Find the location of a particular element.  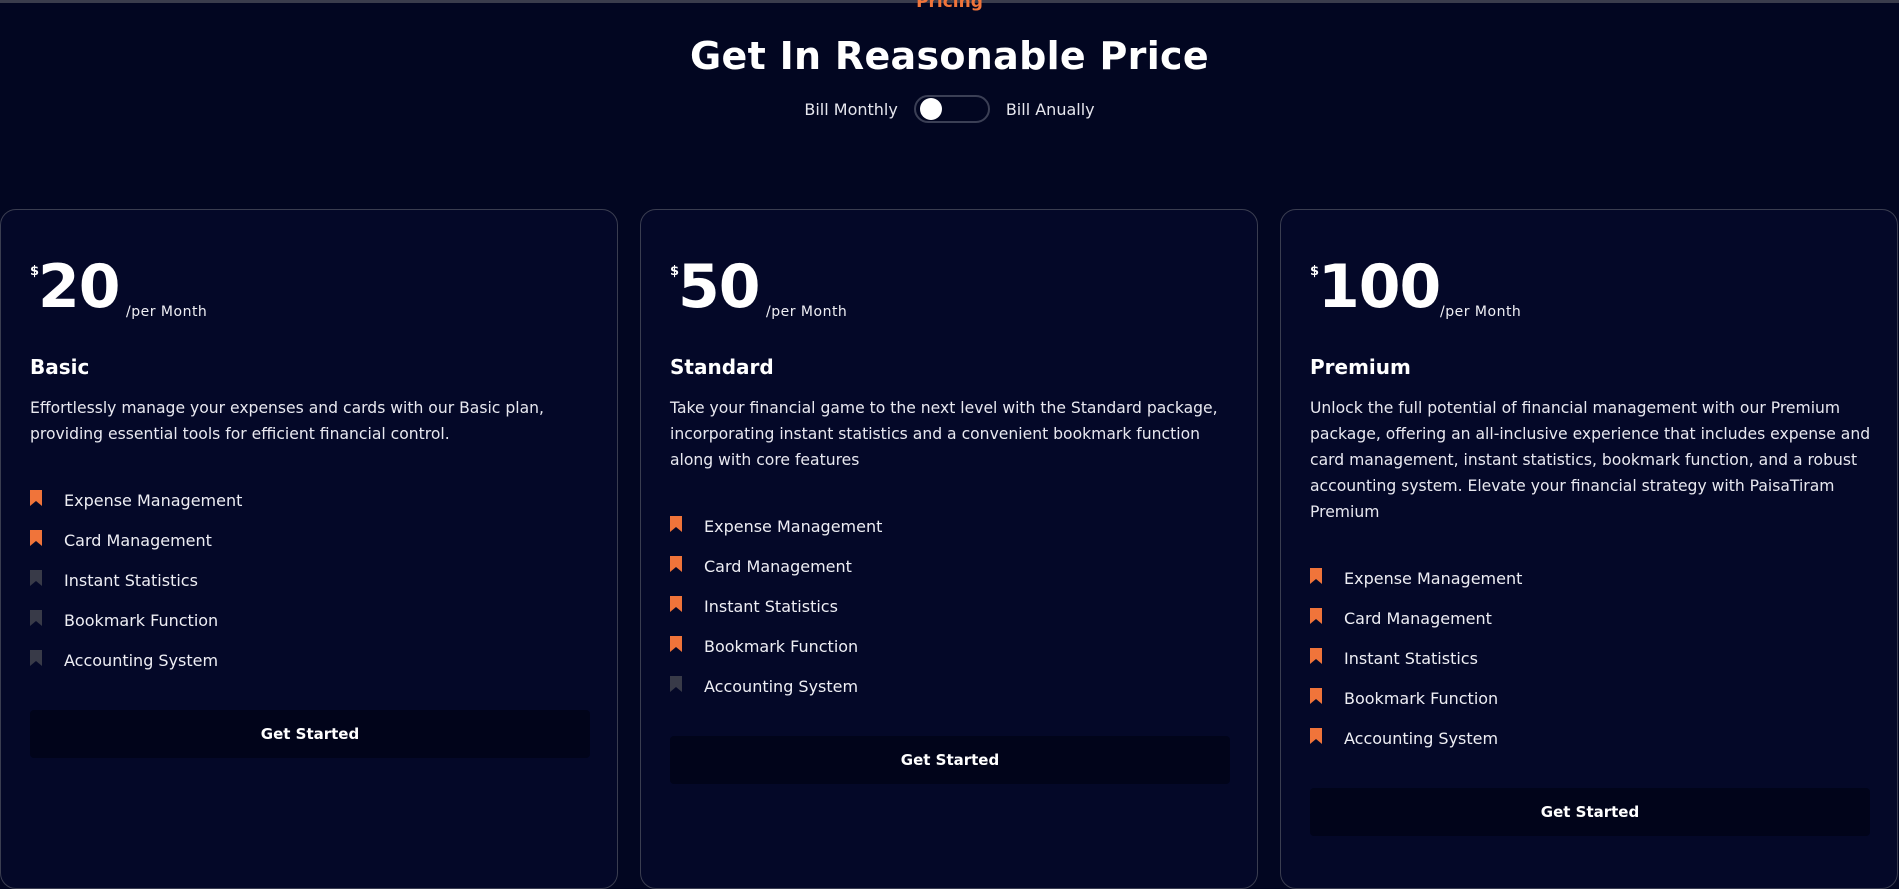

bill-annually-label: Bill Anually is located at coordinates (1050, 109).